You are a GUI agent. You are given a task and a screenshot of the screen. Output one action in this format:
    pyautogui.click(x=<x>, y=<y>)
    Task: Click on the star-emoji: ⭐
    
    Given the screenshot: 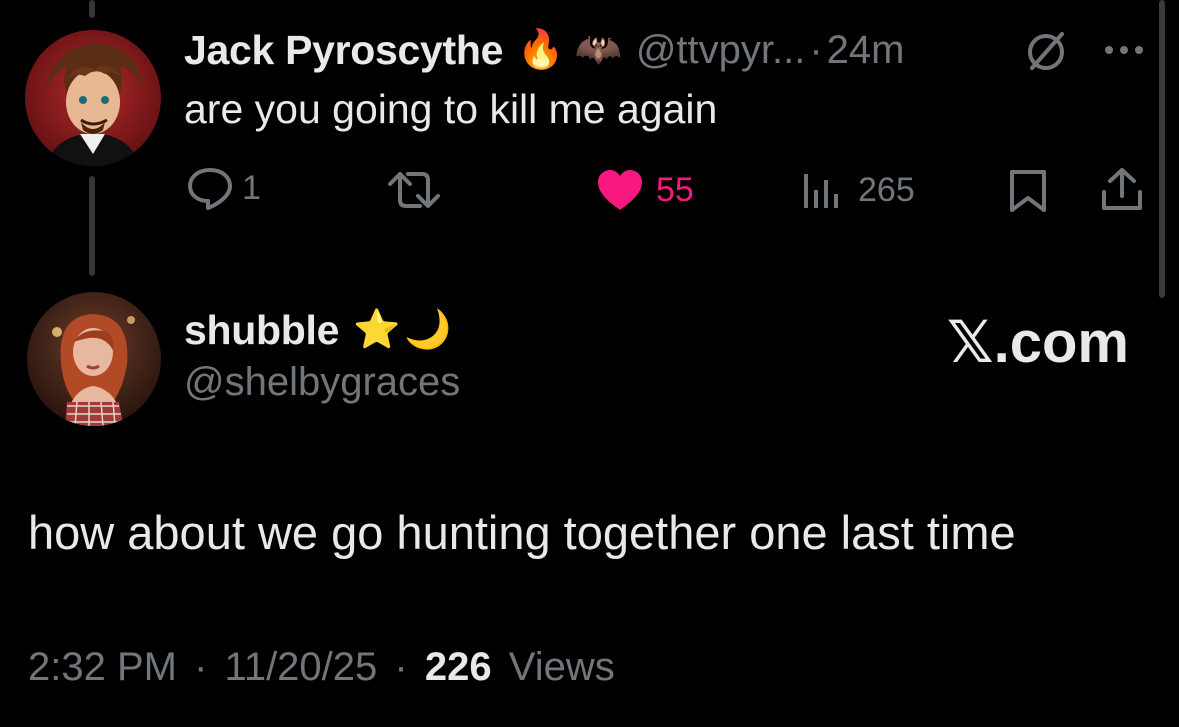 What is the action you would take?
    pyautogui.click(x=377, y=330)
    